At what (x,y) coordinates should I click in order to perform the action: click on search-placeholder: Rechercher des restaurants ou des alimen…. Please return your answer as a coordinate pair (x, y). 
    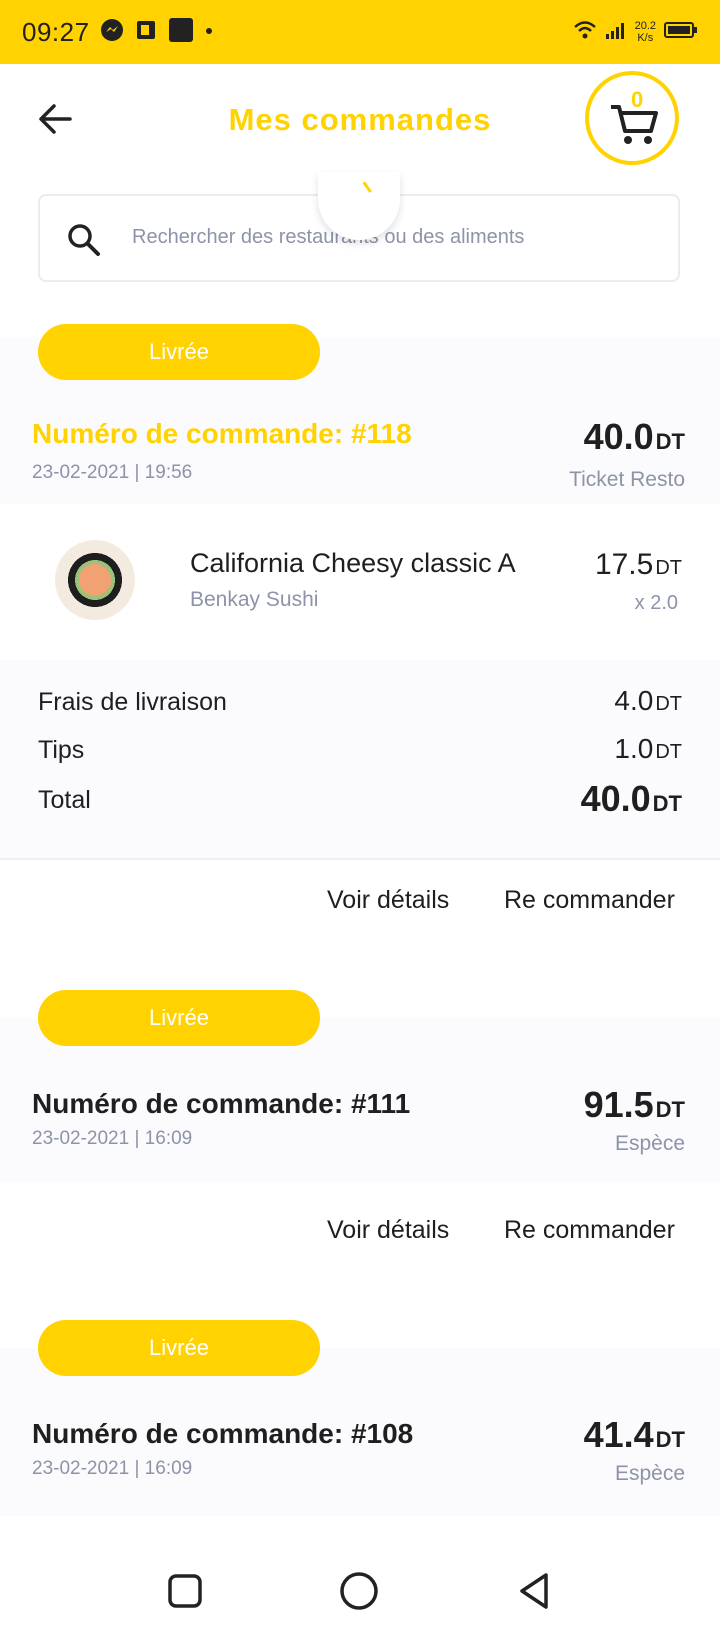
    Looking at the image, I should click on (328, 237).